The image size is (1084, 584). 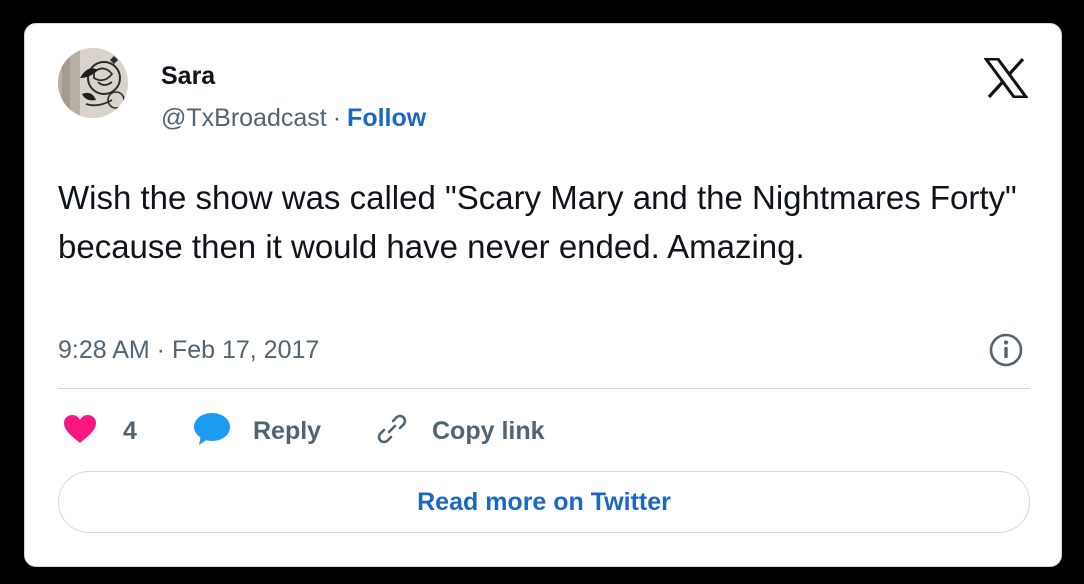 What do you see at coordinates (392, 431) in the screenshot?
I see `link-icon` at bounding box center [392, 431].